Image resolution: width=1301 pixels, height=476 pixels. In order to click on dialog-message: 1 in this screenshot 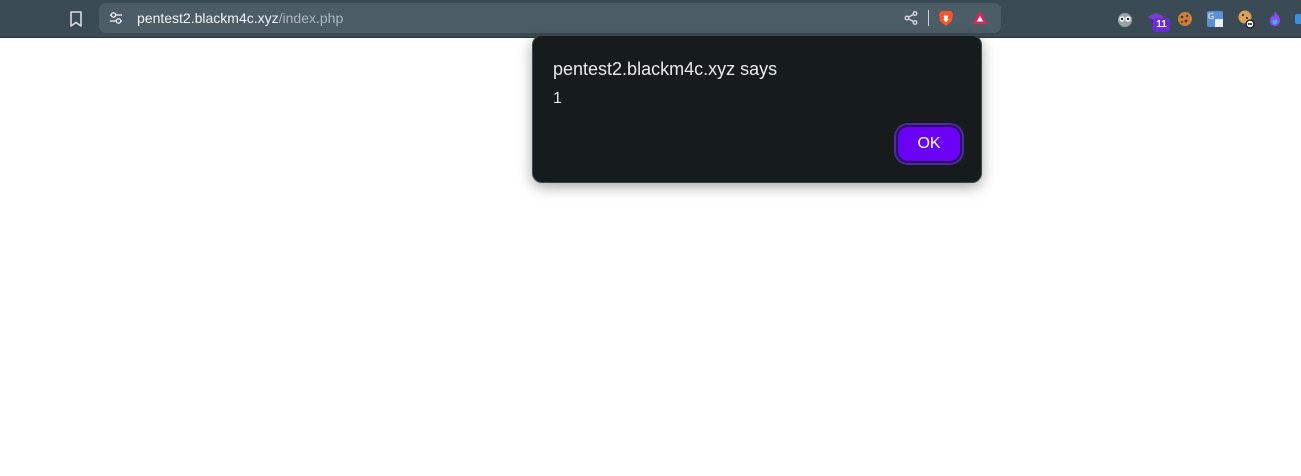, I will do `click(557, 98)`.